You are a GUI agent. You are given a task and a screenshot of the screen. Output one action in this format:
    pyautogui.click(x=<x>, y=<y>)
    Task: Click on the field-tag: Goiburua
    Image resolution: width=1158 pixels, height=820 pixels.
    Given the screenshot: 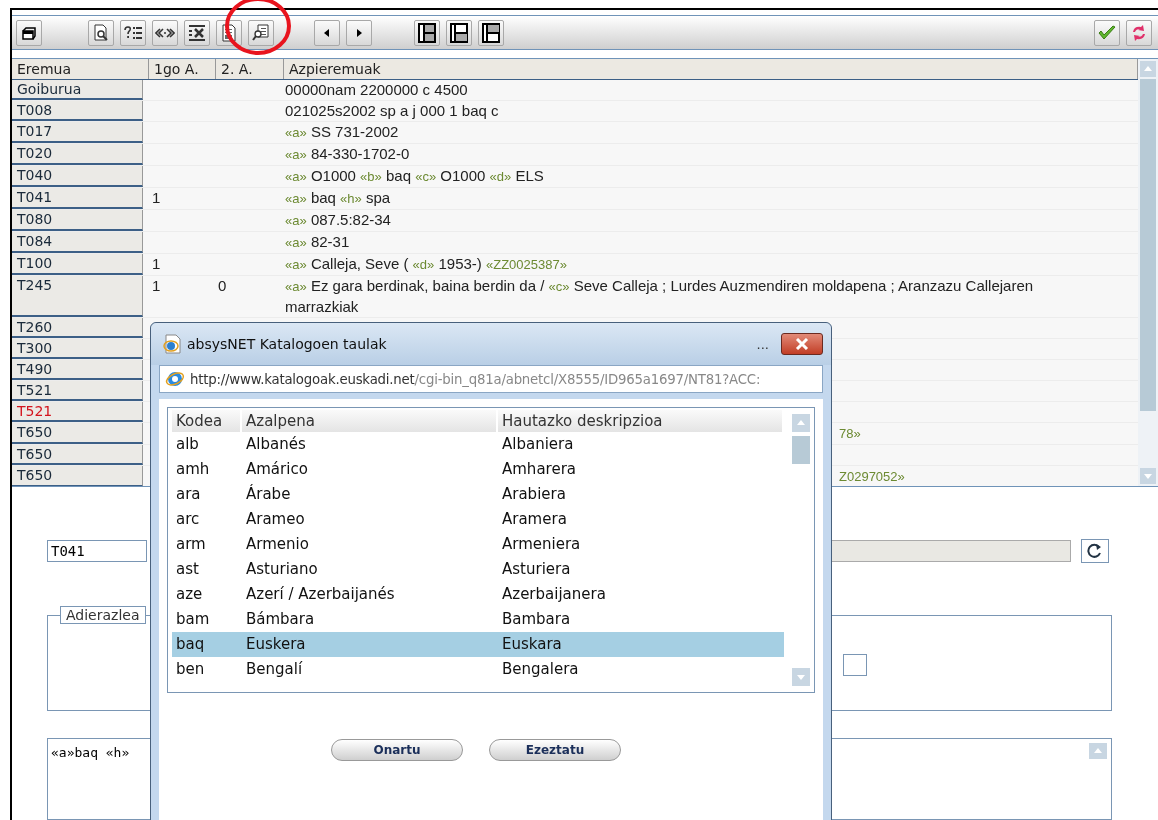 What is the action you would take?
    pyautogui.click(x=77, y=90)
    